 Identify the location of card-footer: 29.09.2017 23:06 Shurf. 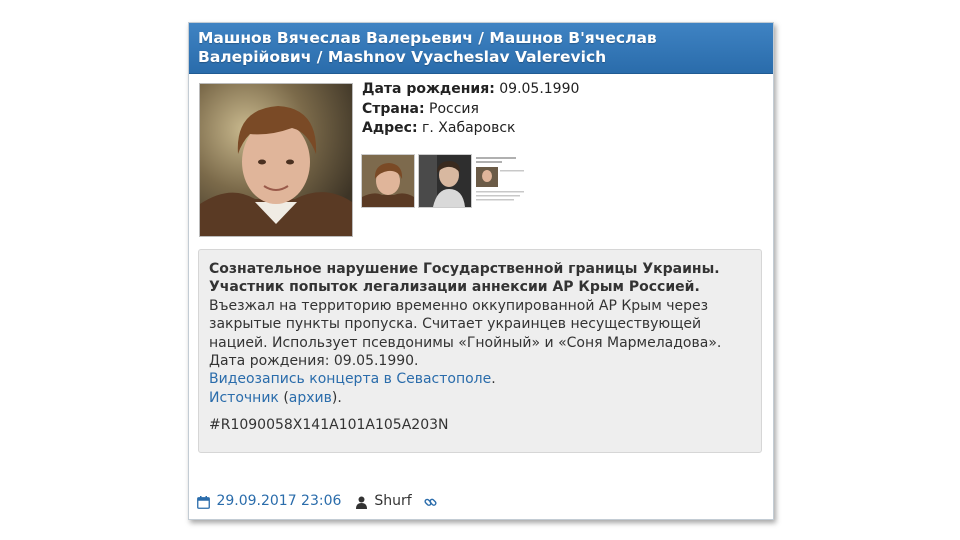
(317, 501).